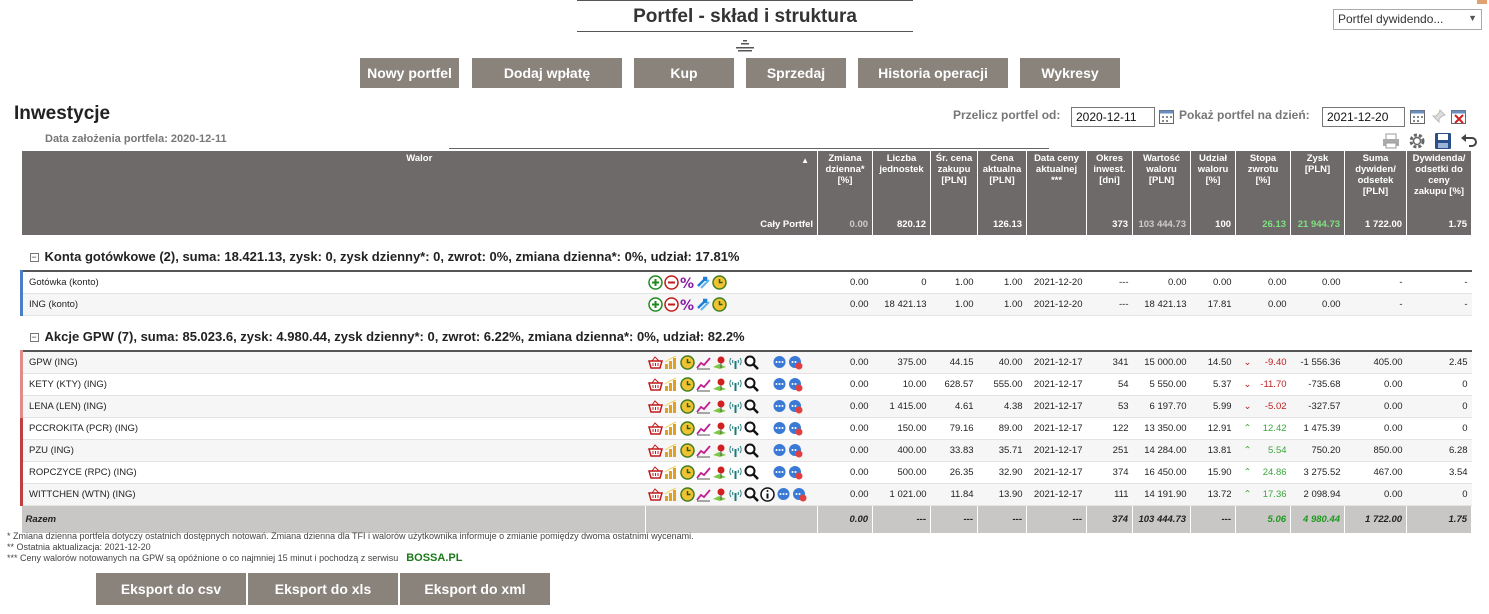  What do you see at coordinates (1391, 141) in the screenshot?
I see `print-icon` at bounding box center [1391, 141].